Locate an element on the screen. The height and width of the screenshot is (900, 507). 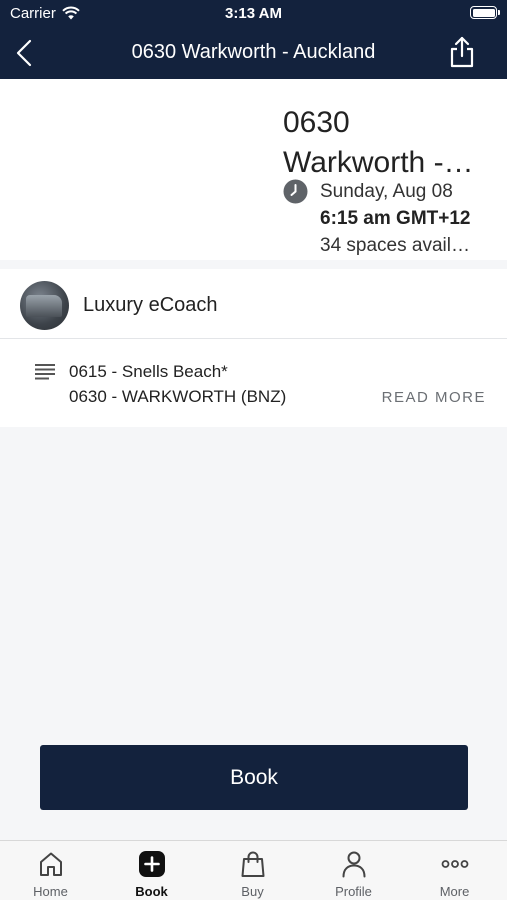
stop-item: 0630 - WARKWORTH (BNZ) is located at coordinates (178, 396).